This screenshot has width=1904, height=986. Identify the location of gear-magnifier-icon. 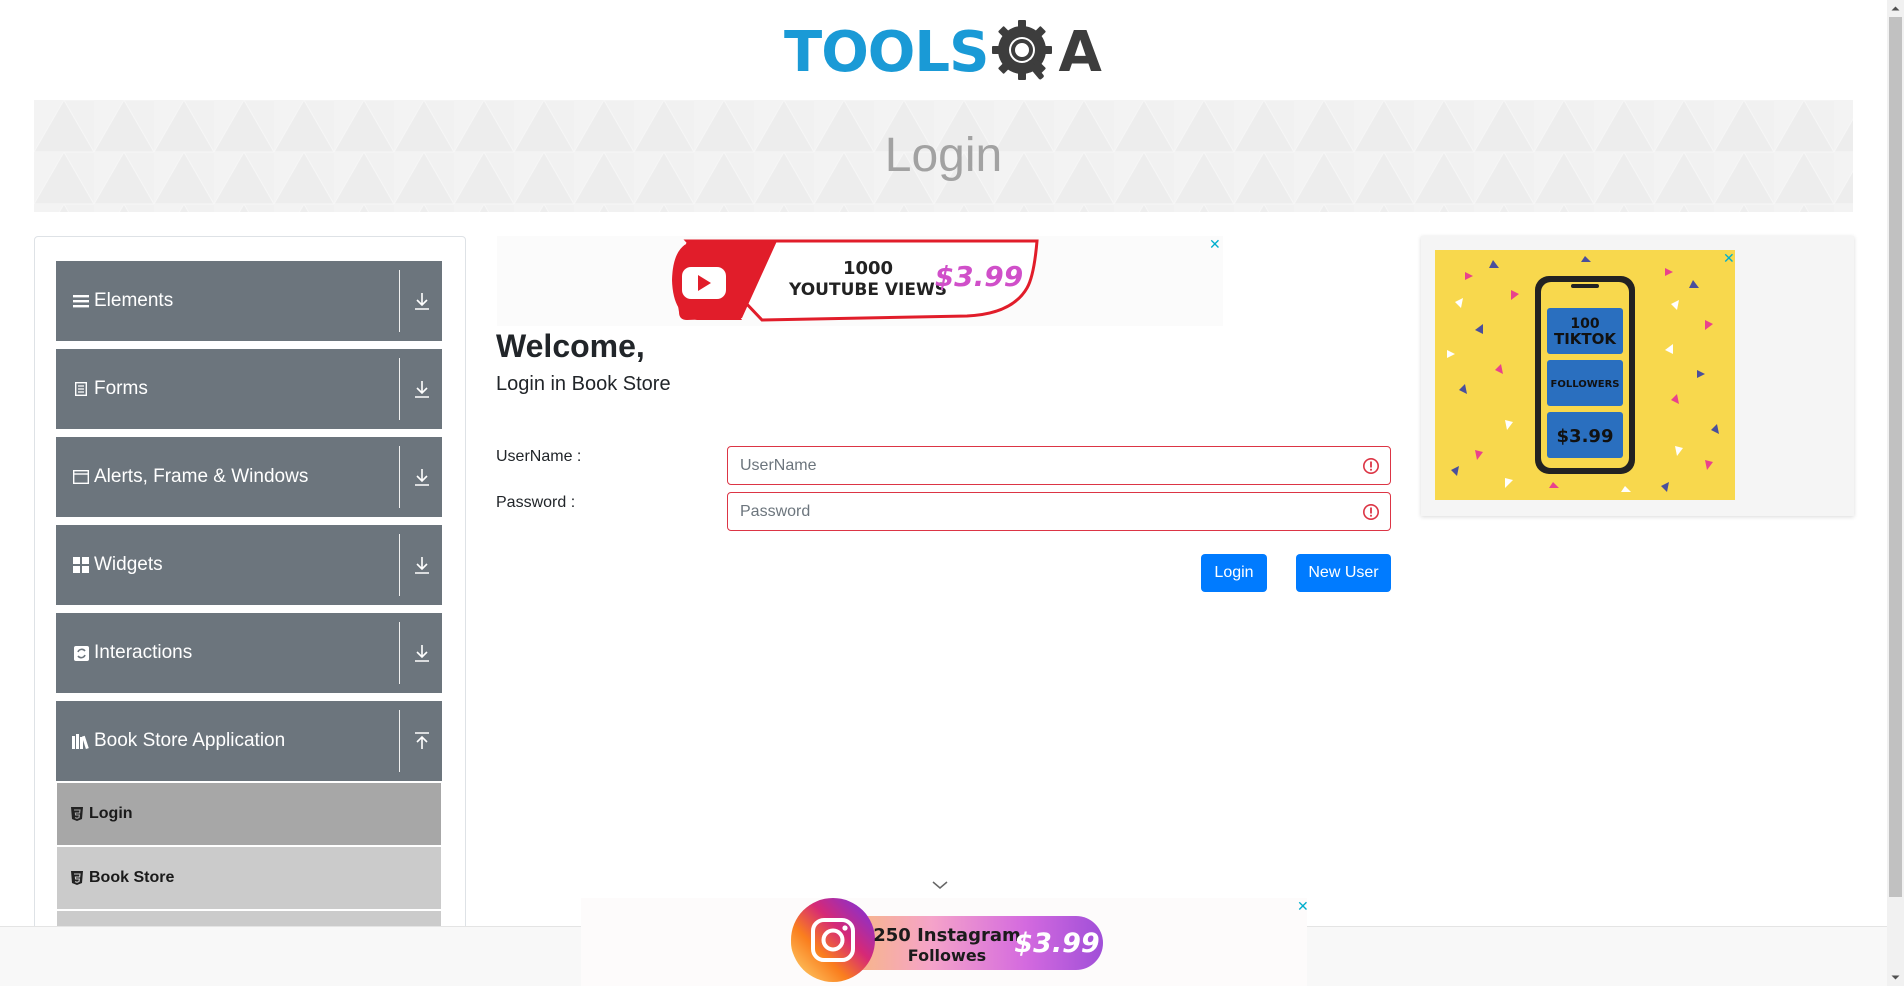
(1022, 50).